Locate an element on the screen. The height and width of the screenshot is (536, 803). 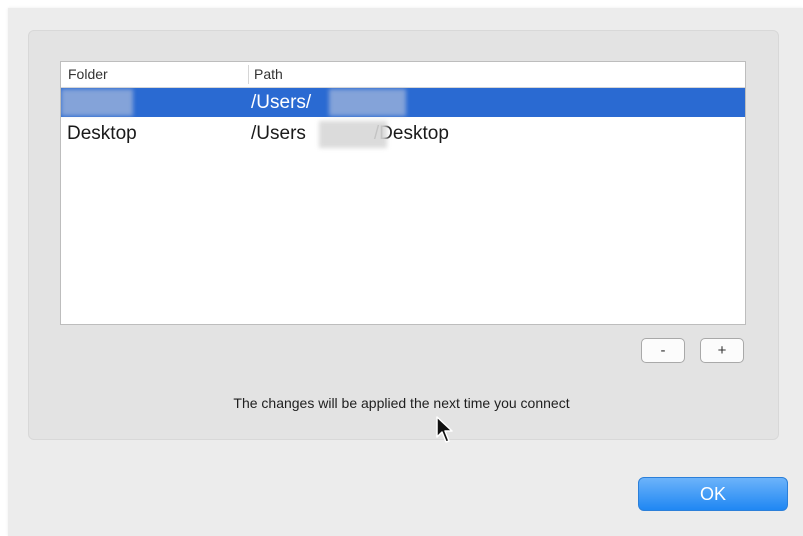
column-header-path: Path is located at coordinates (268, 74).